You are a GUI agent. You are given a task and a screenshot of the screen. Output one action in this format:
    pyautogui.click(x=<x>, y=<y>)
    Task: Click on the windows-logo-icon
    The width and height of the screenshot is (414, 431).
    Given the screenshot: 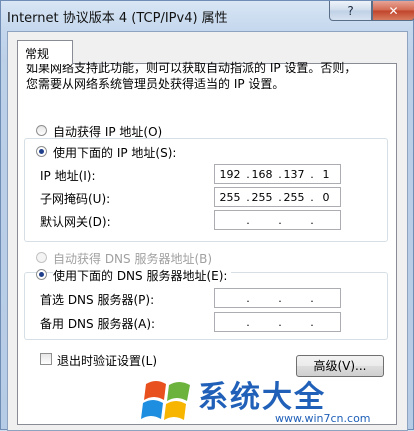 What is the action you would take?
    pyautogui.click(x=165, y=400)
    